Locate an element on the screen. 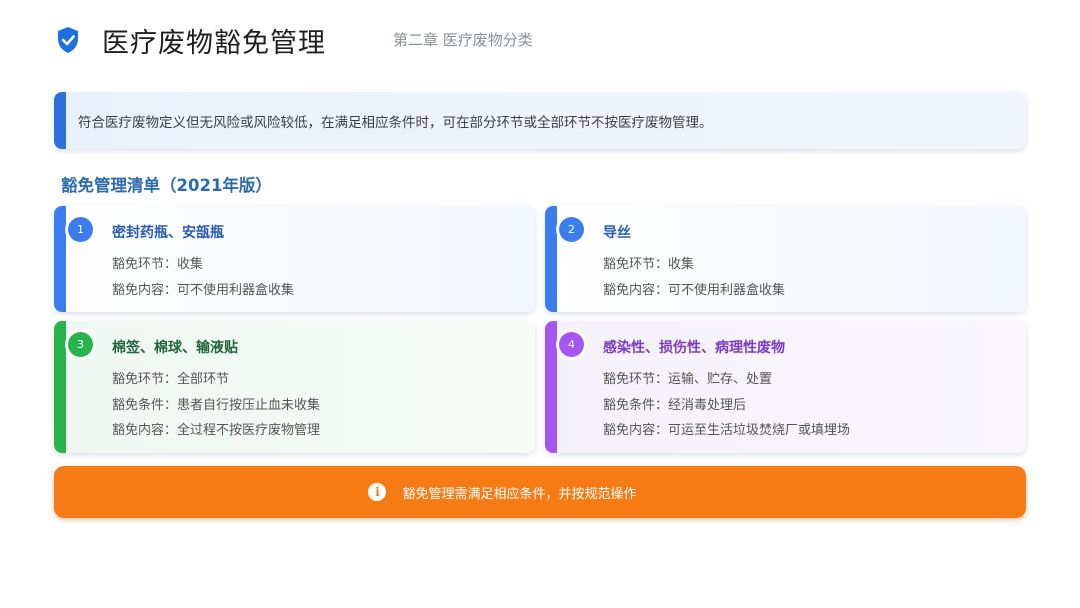 This screenshot has width=1080, height=608. notice-text: 豁免管理需满足相应条件，并按规范操作 is located at coordinates (519, 494).